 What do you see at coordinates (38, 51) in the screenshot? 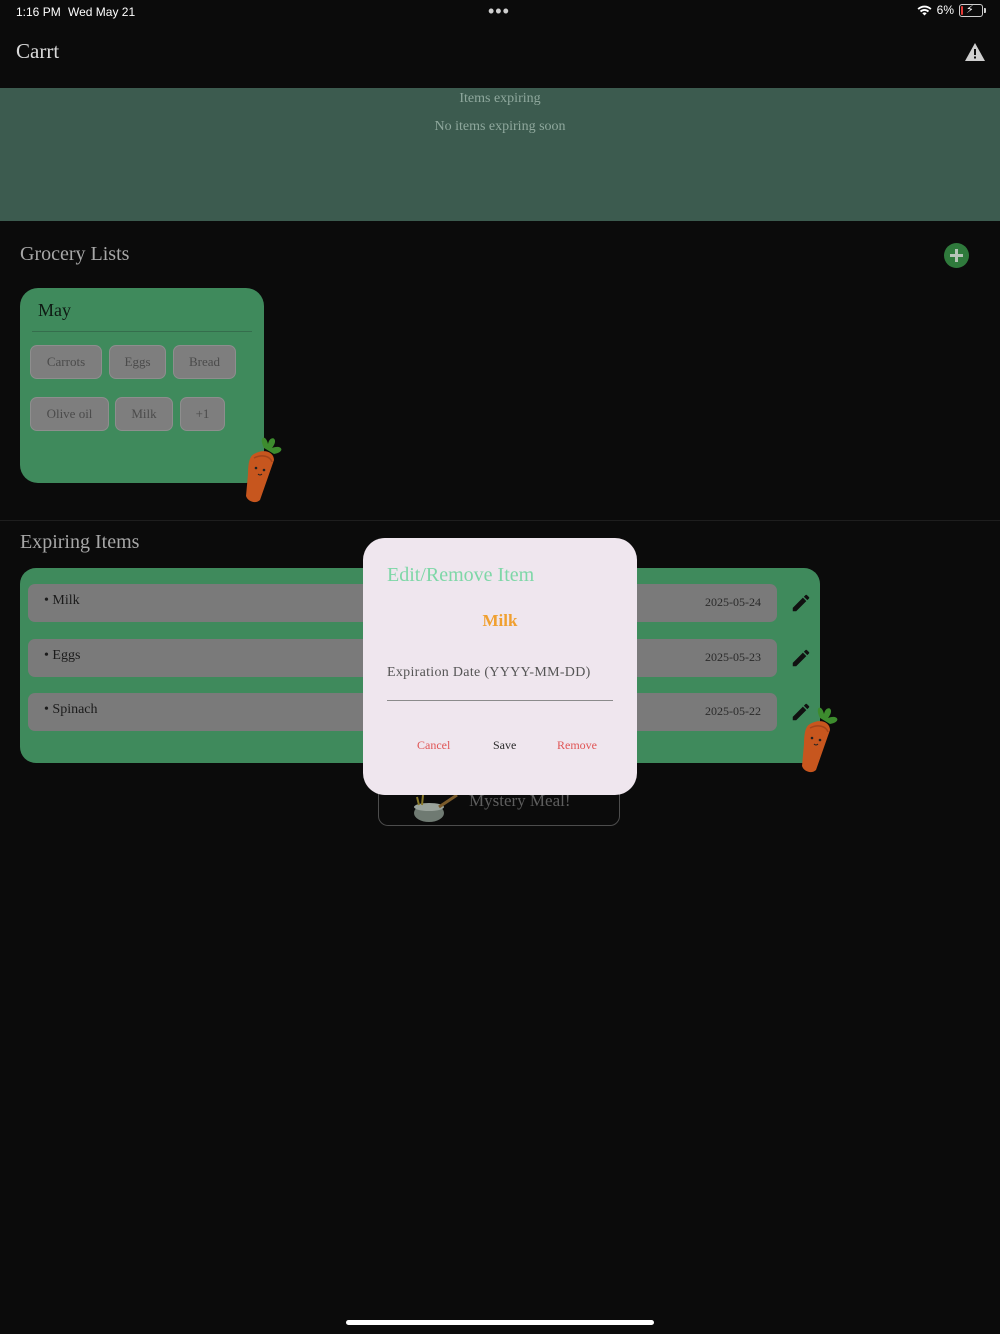
I see `app-title: Carrt` at bounding box center [38, 51].